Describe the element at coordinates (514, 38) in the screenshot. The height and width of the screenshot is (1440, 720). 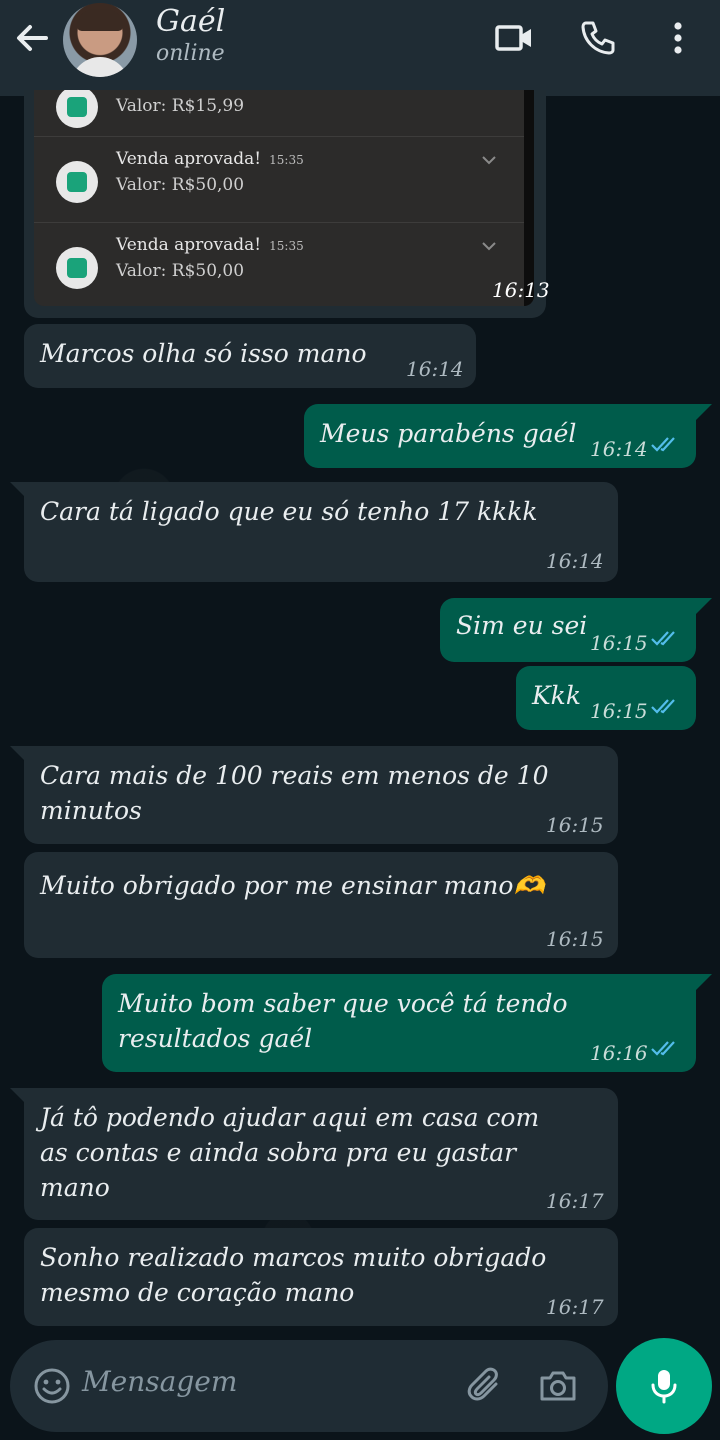
I see `video-call-icon` at that location.